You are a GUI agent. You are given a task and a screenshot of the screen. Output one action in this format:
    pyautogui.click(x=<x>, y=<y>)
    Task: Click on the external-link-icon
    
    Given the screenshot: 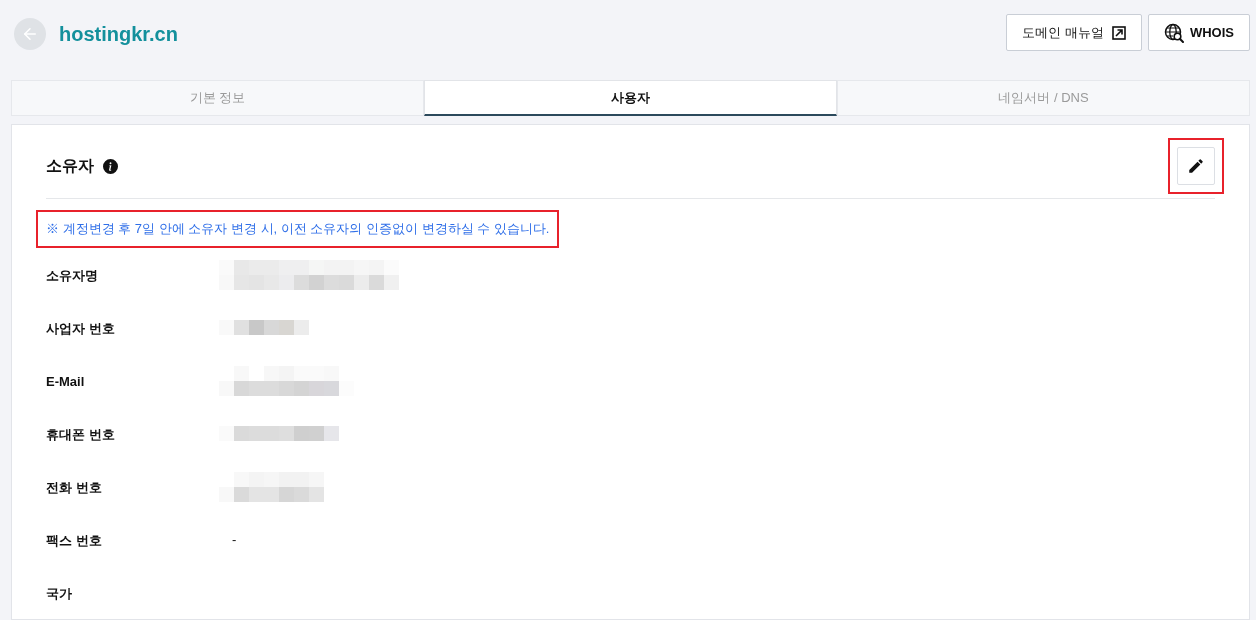 What is the action you would take?
    pyautogui.click(x=1118, y=32)
    